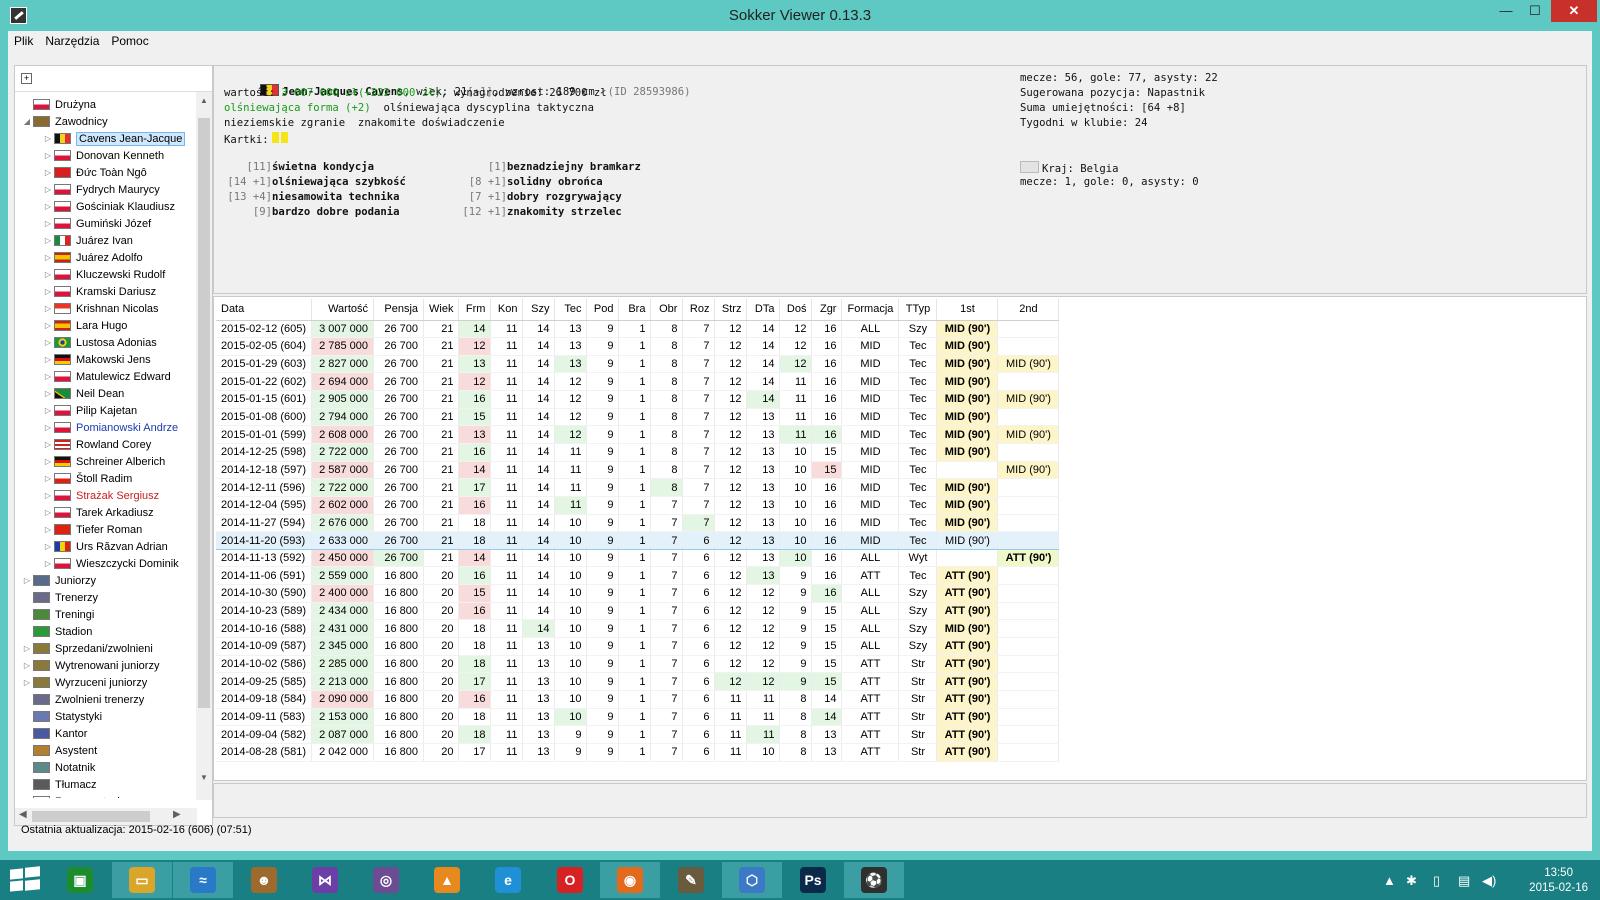  What do you see at coordinates (27, 121) in the screenshot?
I see `expand-arrow-icon: ◢` at bounding box center [27, 121].